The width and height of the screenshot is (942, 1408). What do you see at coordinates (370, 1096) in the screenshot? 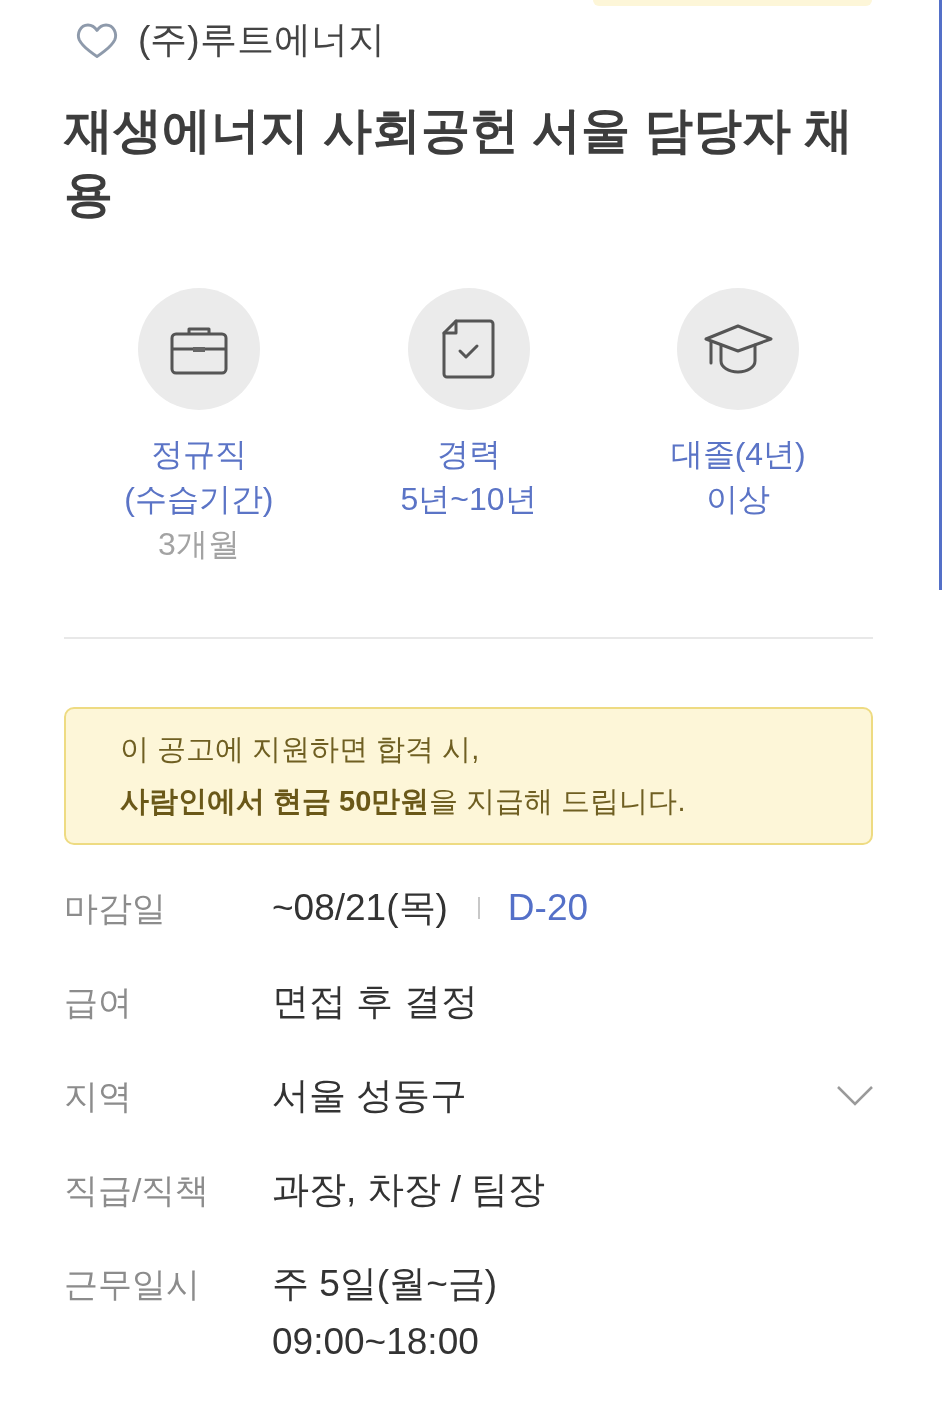
I see `detail-value: 서울 성동구` at bounding box center [370, 1096].